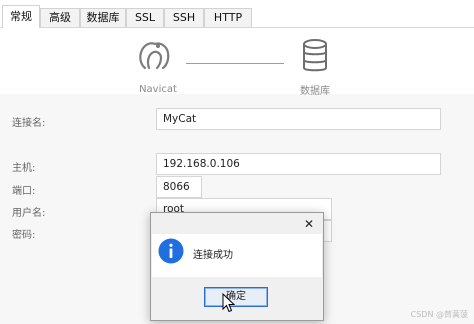  Describe the element at coordinates (315, 55) in the screenshot. I see `database-icon` at that location.